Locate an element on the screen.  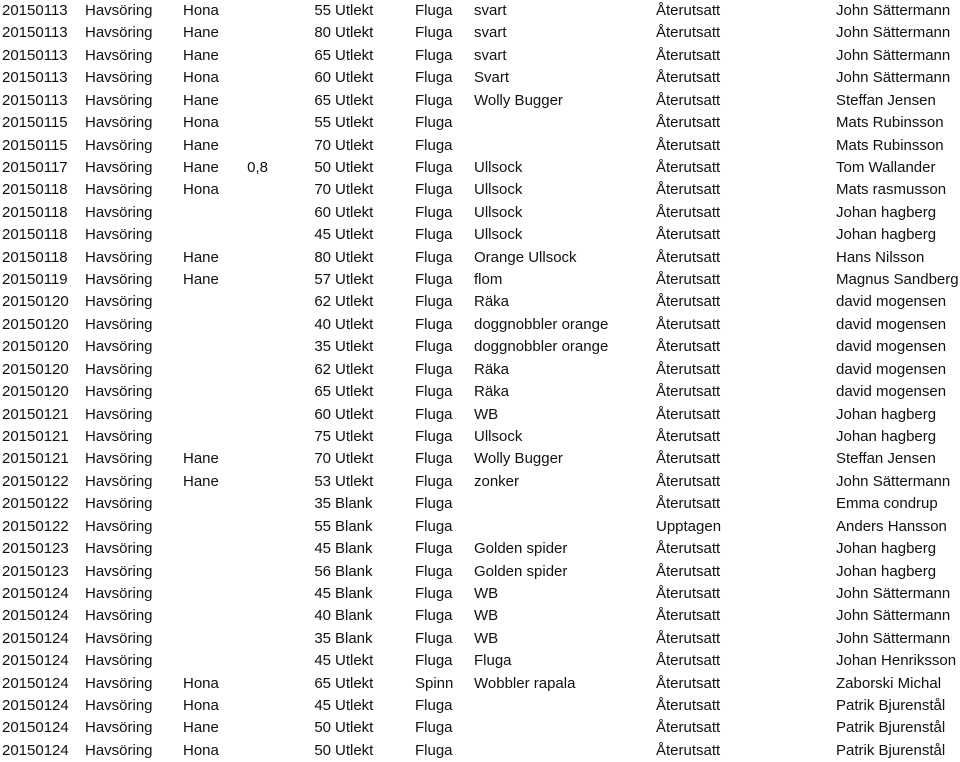
cell-angler: Mats Rubinsson is located at coordinates (890, 145).